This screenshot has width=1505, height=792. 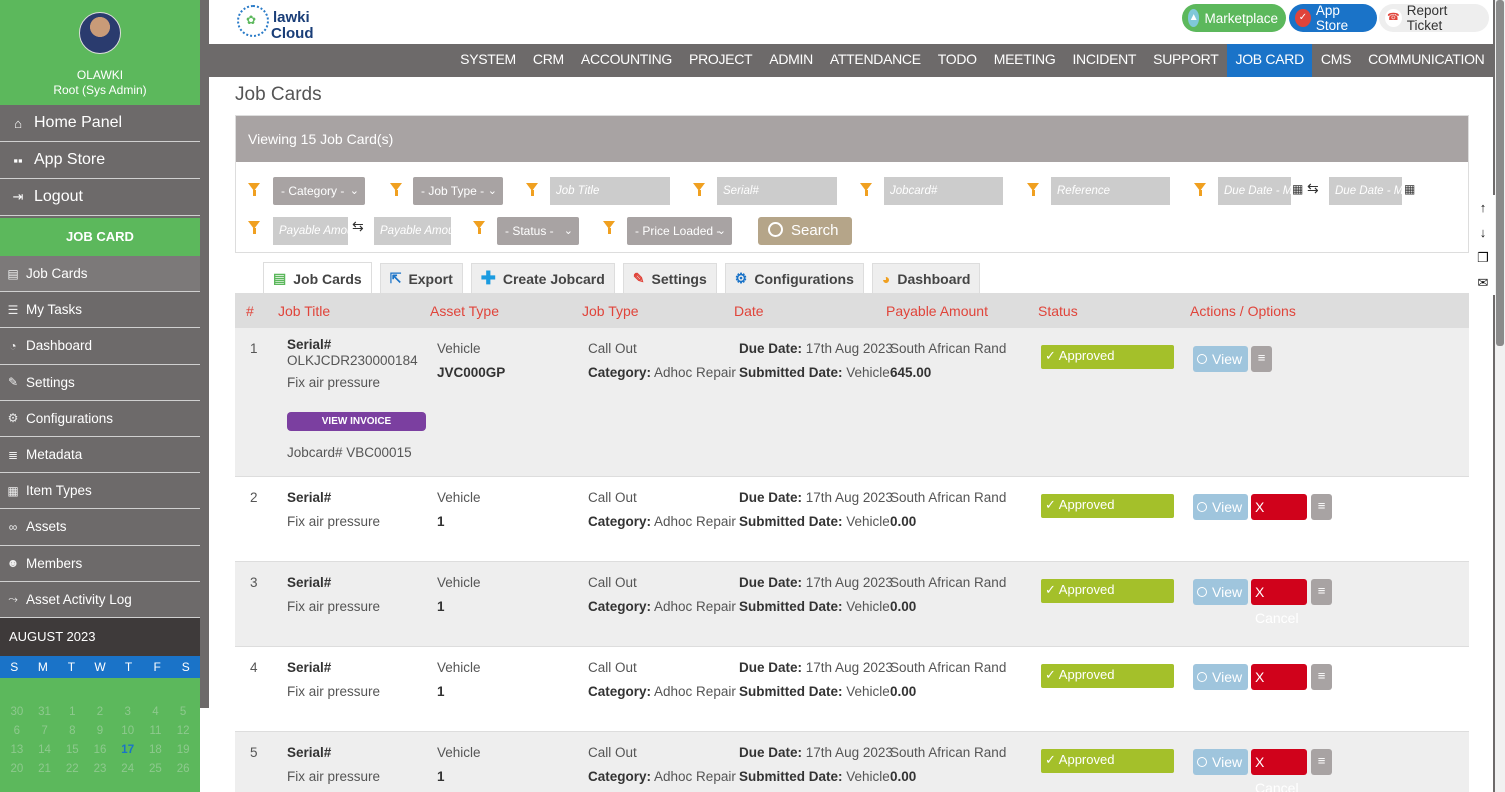 What do you see at coordinates (156, 753) in the screenshot?
I see `calendar-day: 18` at bounding box center [156, 753].